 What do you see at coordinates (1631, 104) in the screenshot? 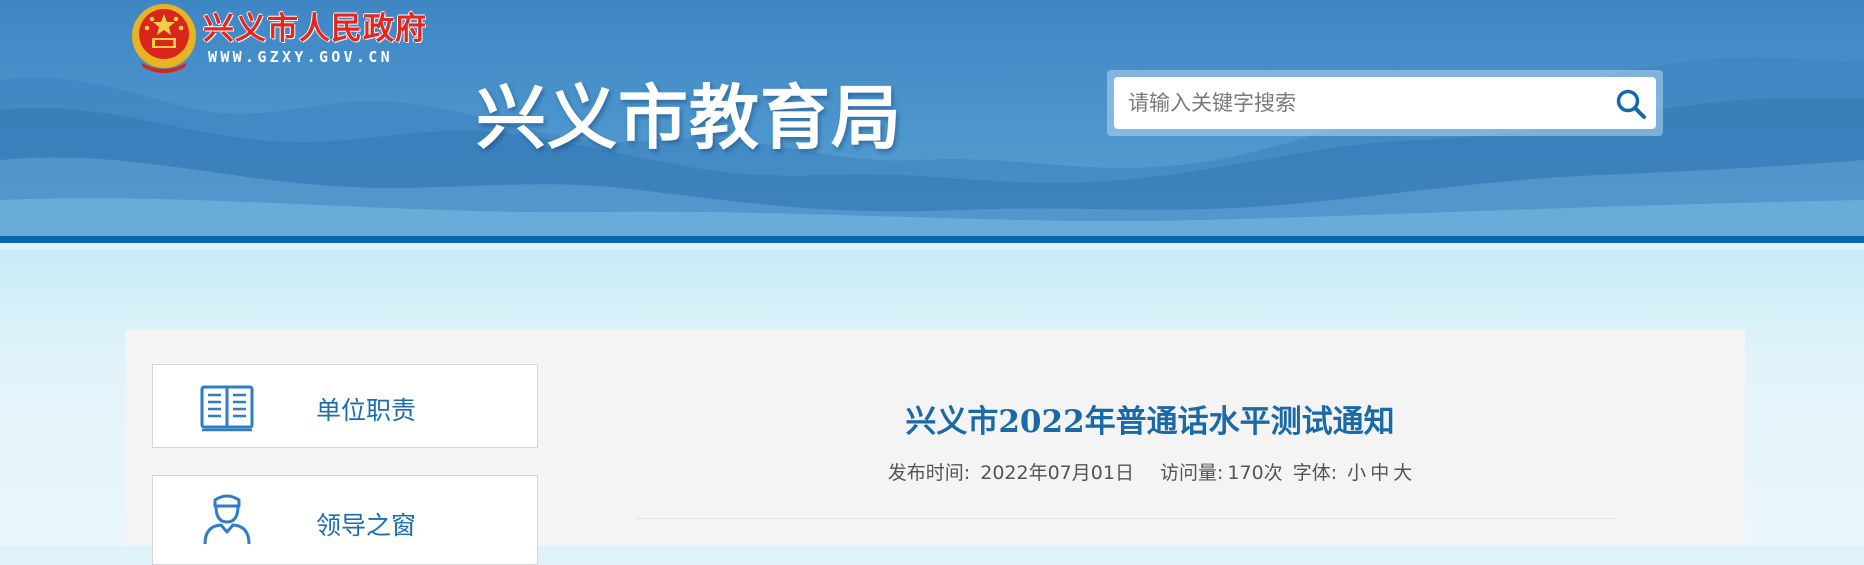
I see `search-icon` at bounding box center [1631, 104].